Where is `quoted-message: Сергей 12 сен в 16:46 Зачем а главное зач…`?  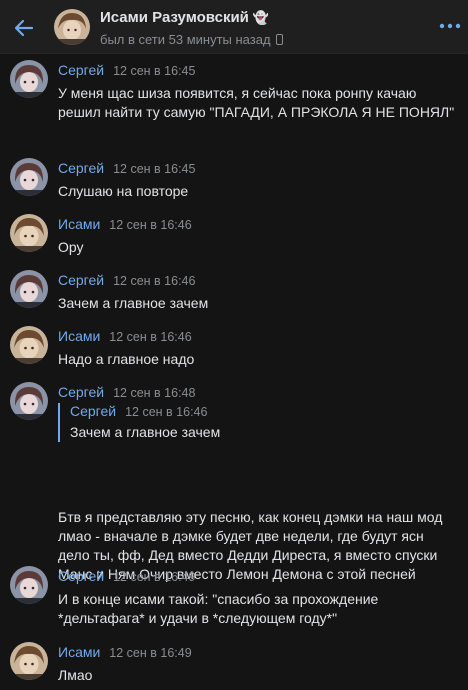 quoted-message: Сергей 12 сен в 16:46 Зачем а главное зач… is located at coordinates (258, 422).